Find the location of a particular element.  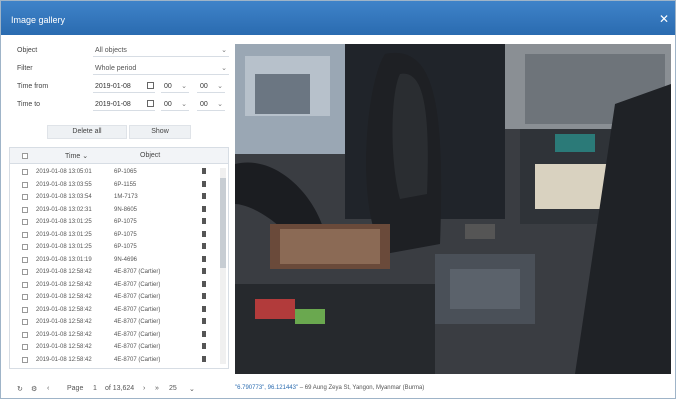

object-row: Object All objects ⌄ is located at coordinates (119, 51).